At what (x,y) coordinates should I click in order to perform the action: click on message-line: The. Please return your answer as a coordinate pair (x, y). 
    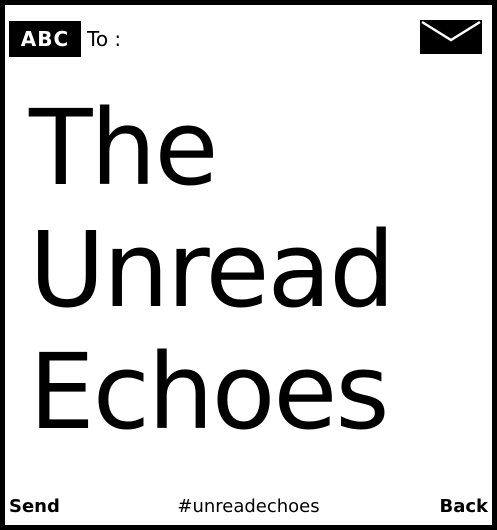
    Looking at the image, I should click on (123, 148).